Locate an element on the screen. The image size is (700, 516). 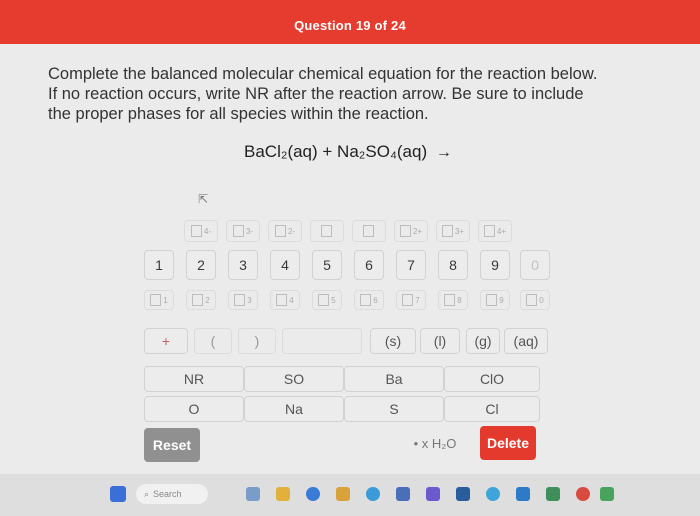
water-of-hydration-button: • x H₂O is located at coordinates (435, 443).